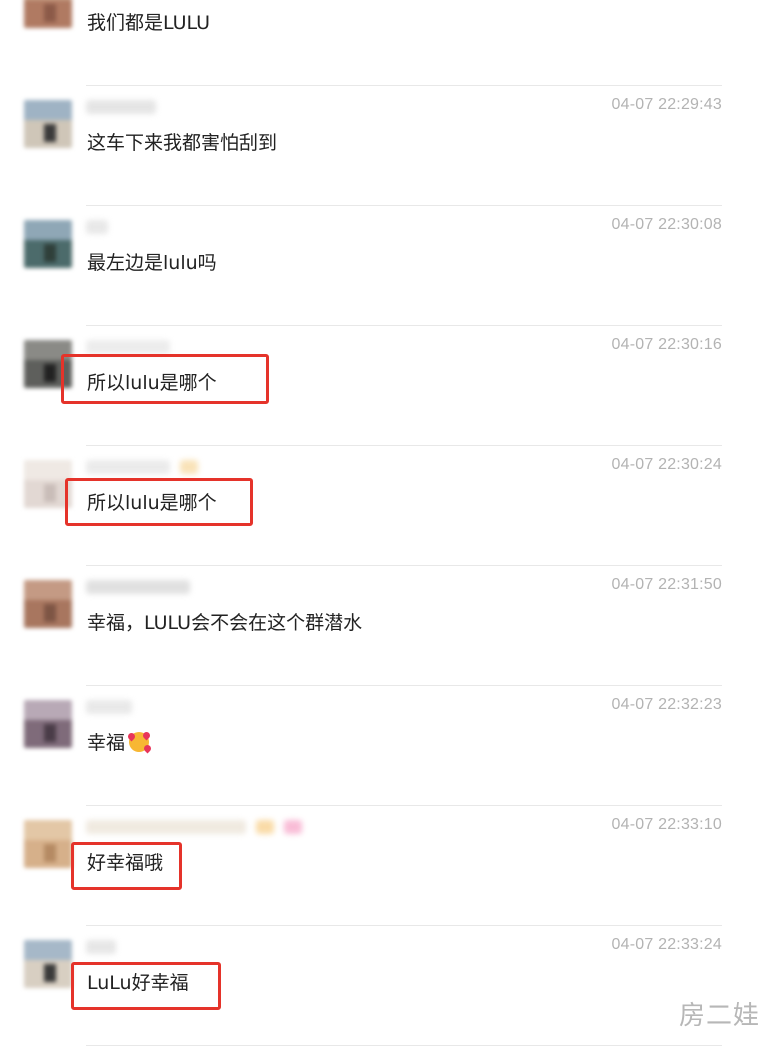  What do you see at coordinates (387, 266) in the screenshot?
I see `chat-message: 04-07 22:30:08 最左边是lulu吗` at bounding box center [387, 266].